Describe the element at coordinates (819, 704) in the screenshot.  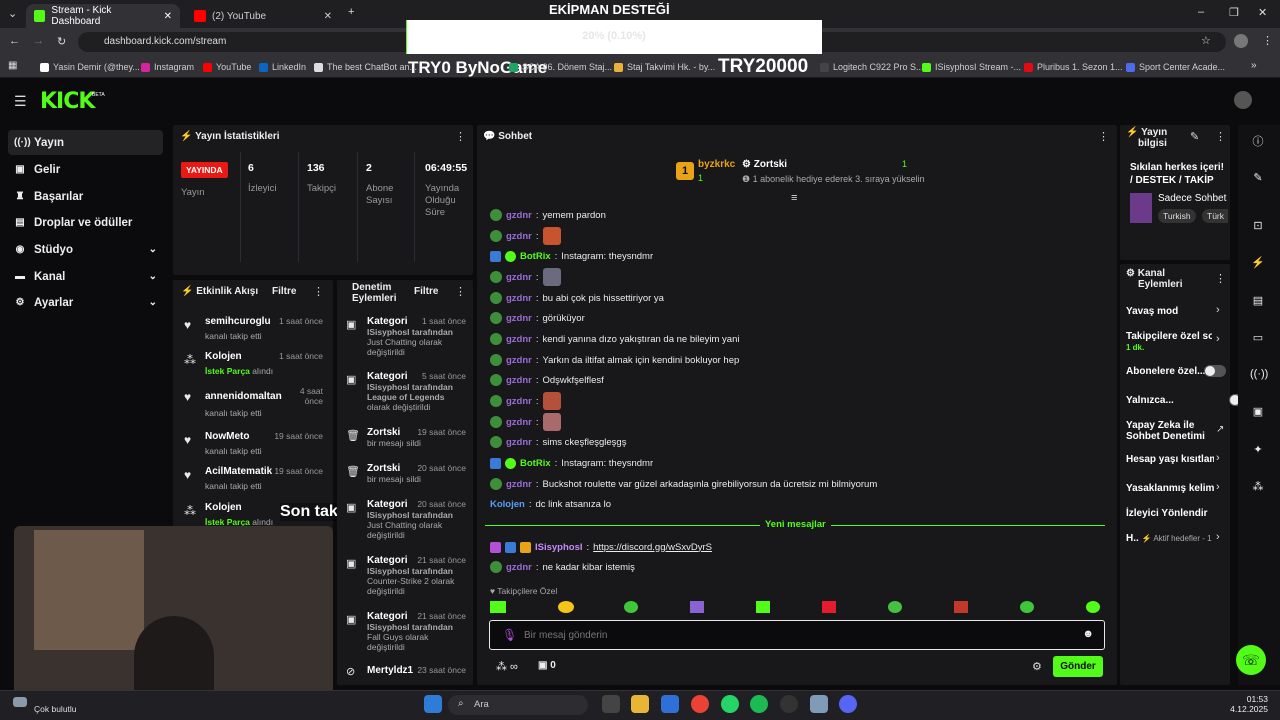
I see `settings-app-icon` at that location.